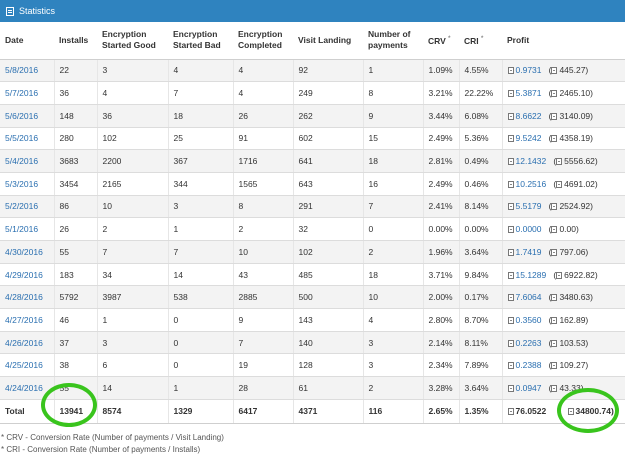 This screenshot has height=464, width=625. I want to click on date-link: 5/5/2016, so click(21, 138).